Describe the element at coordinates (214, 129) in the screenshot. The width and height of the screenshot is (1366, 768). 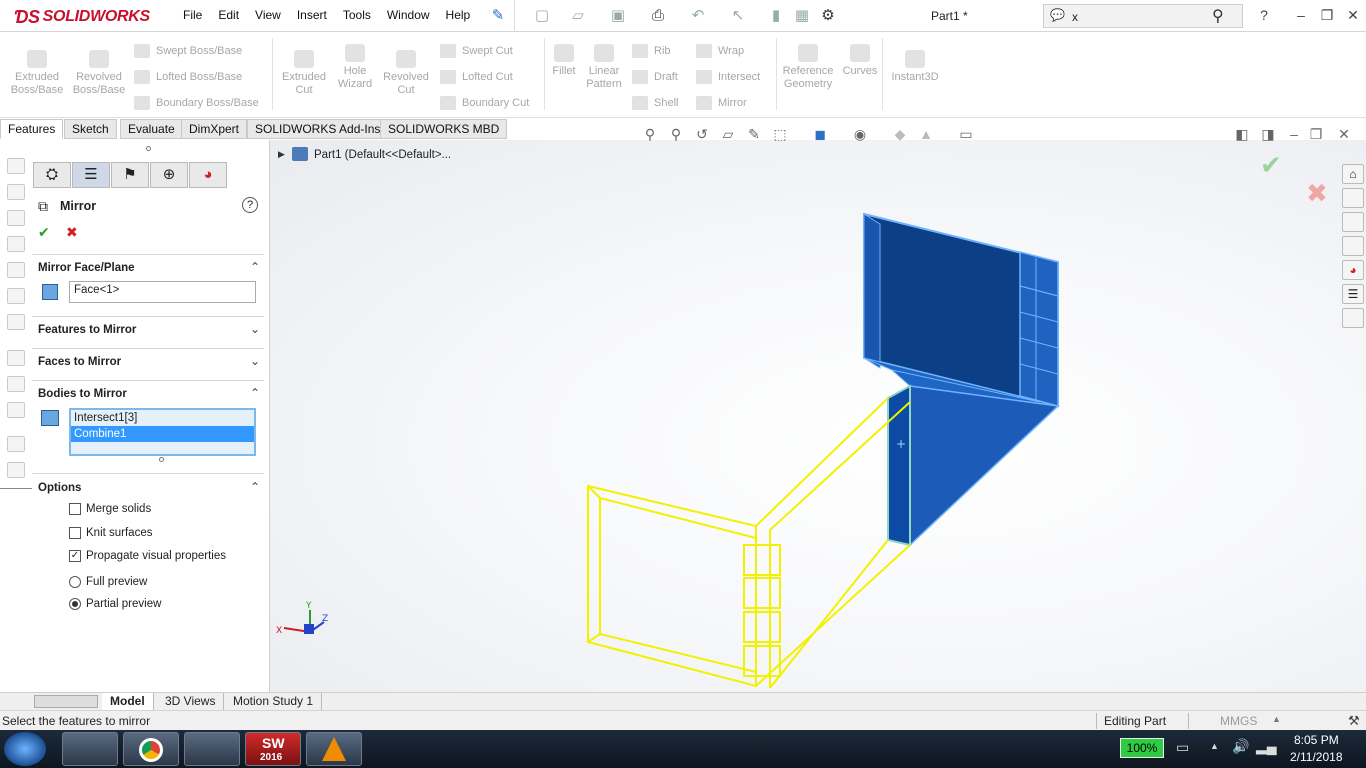
I see `tab-dimxpert: DimXpert` at that location.